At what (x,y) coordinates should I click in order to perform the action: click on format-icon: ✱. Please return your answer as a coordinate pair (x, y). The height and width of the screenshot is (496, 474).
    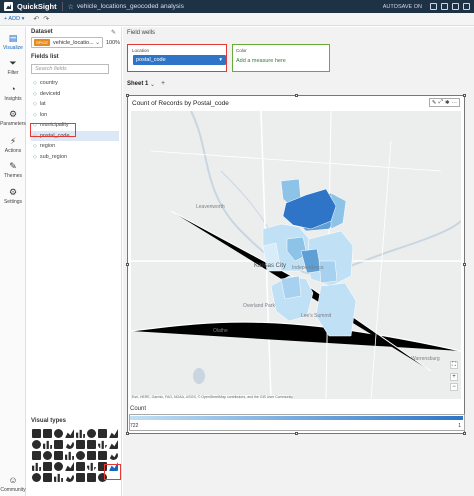
    Looking at the image, I should click on (447, 103).